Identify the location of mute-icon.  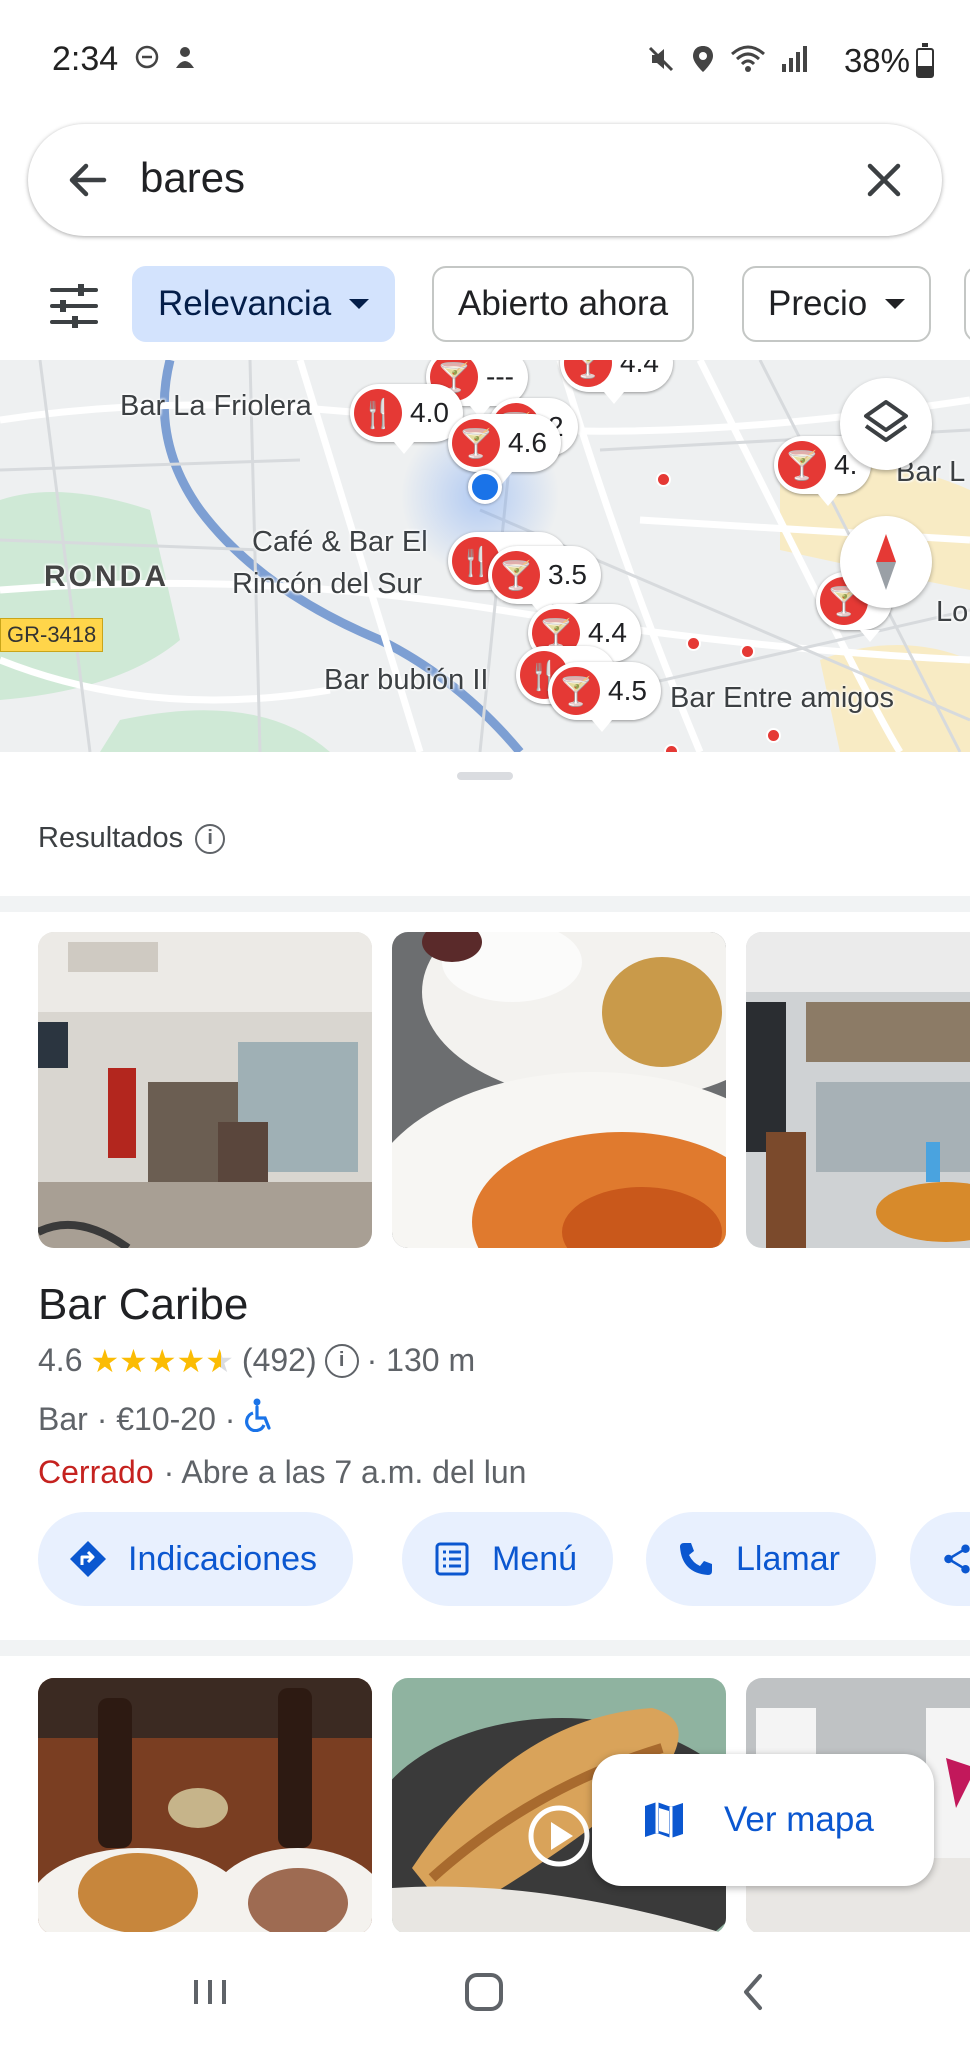
(661, 59).